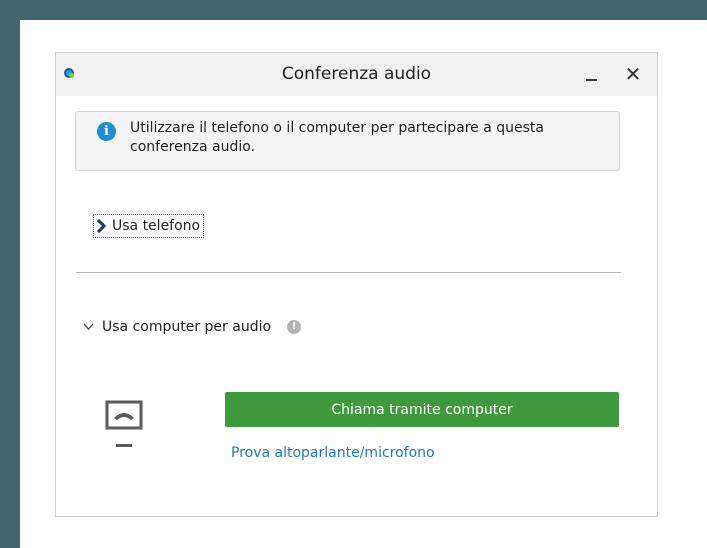 This screenshot has height=548, width=707. What do you see at coordinates (106, 131) in the screenshot?
I see `info-icon: i` at bounding box center [106, 131].